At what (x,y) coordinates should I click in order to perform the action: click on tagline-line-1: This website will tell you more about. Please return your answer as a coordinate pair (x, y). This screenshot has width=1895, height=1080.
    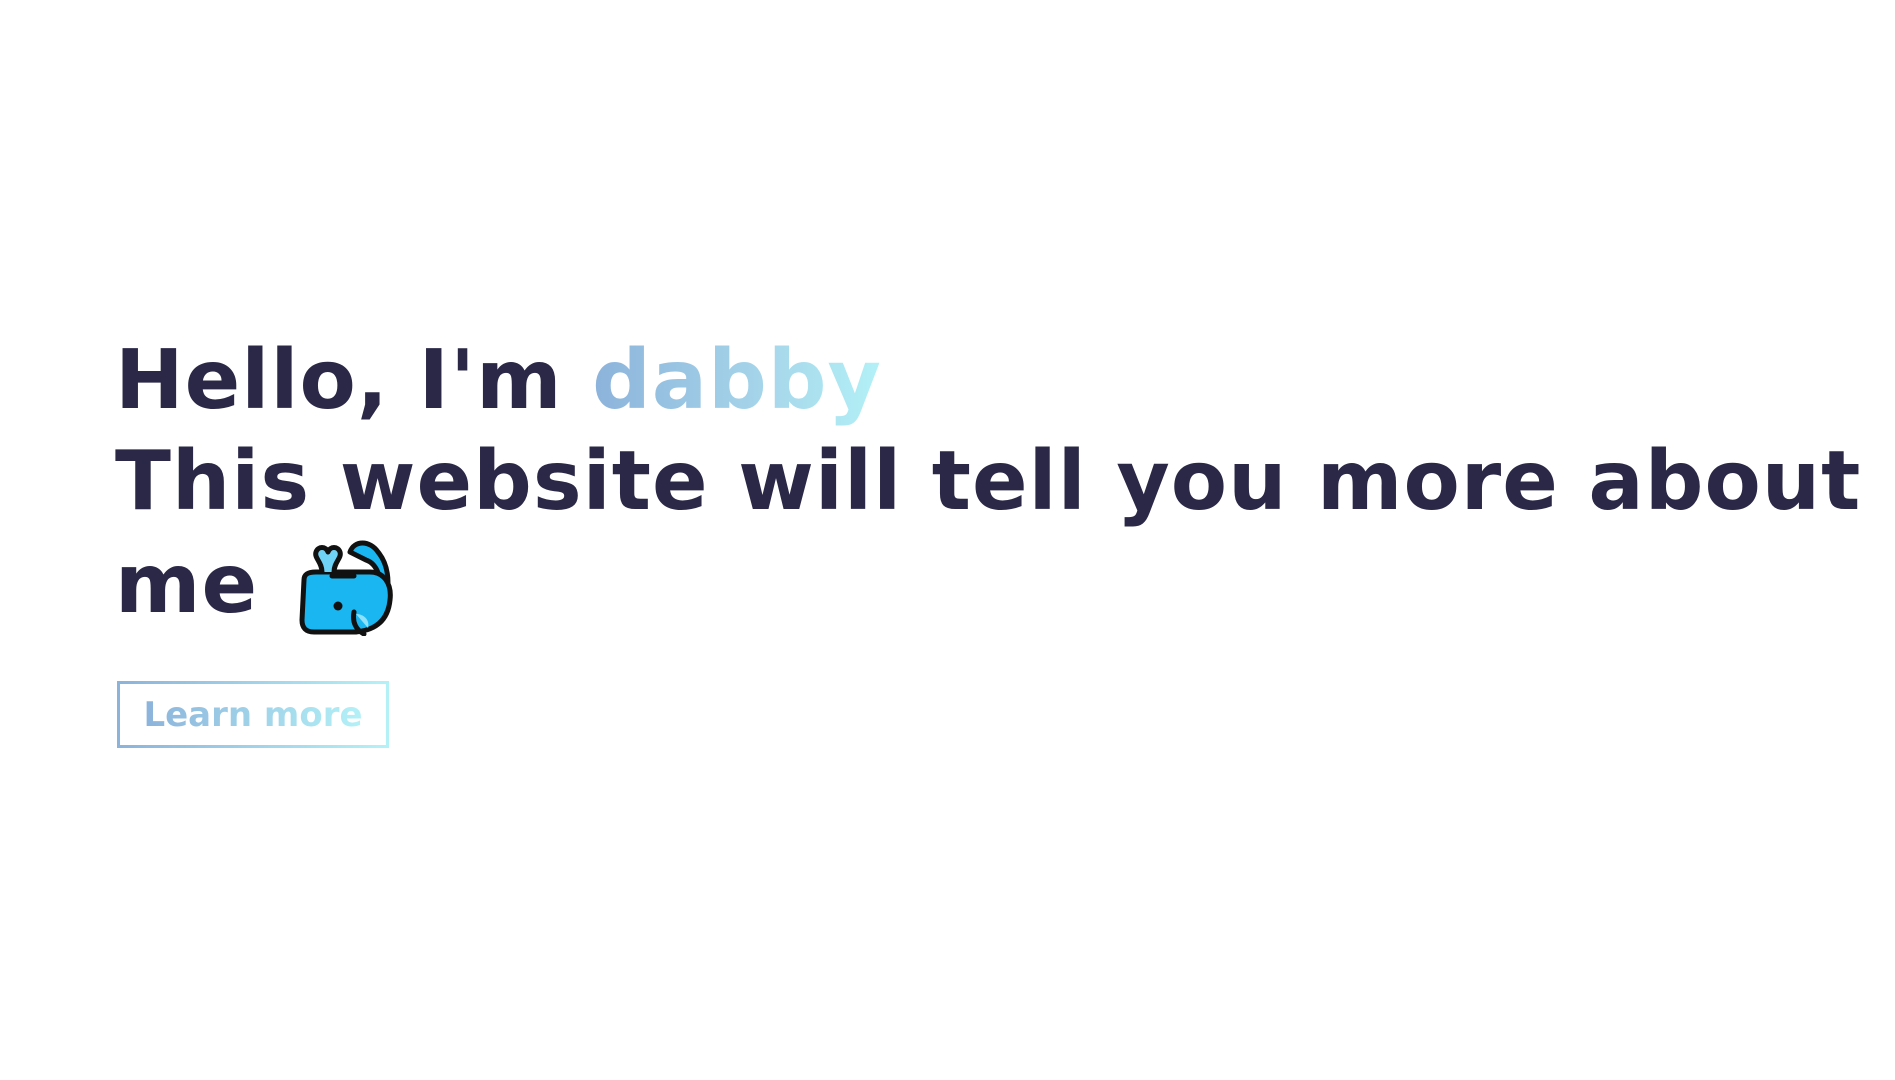
    Looking at the image, I should click on (988, 481).